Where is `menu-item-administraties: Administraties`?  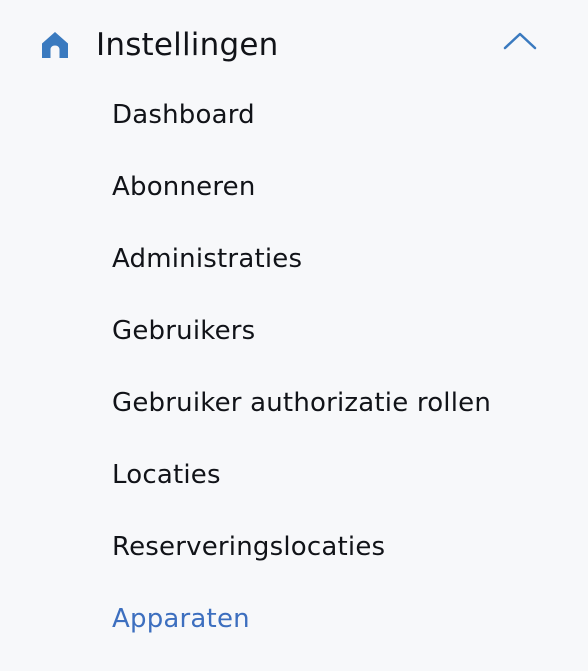
menu-item-administraties: Administraties is located at coordinates (301, 275).